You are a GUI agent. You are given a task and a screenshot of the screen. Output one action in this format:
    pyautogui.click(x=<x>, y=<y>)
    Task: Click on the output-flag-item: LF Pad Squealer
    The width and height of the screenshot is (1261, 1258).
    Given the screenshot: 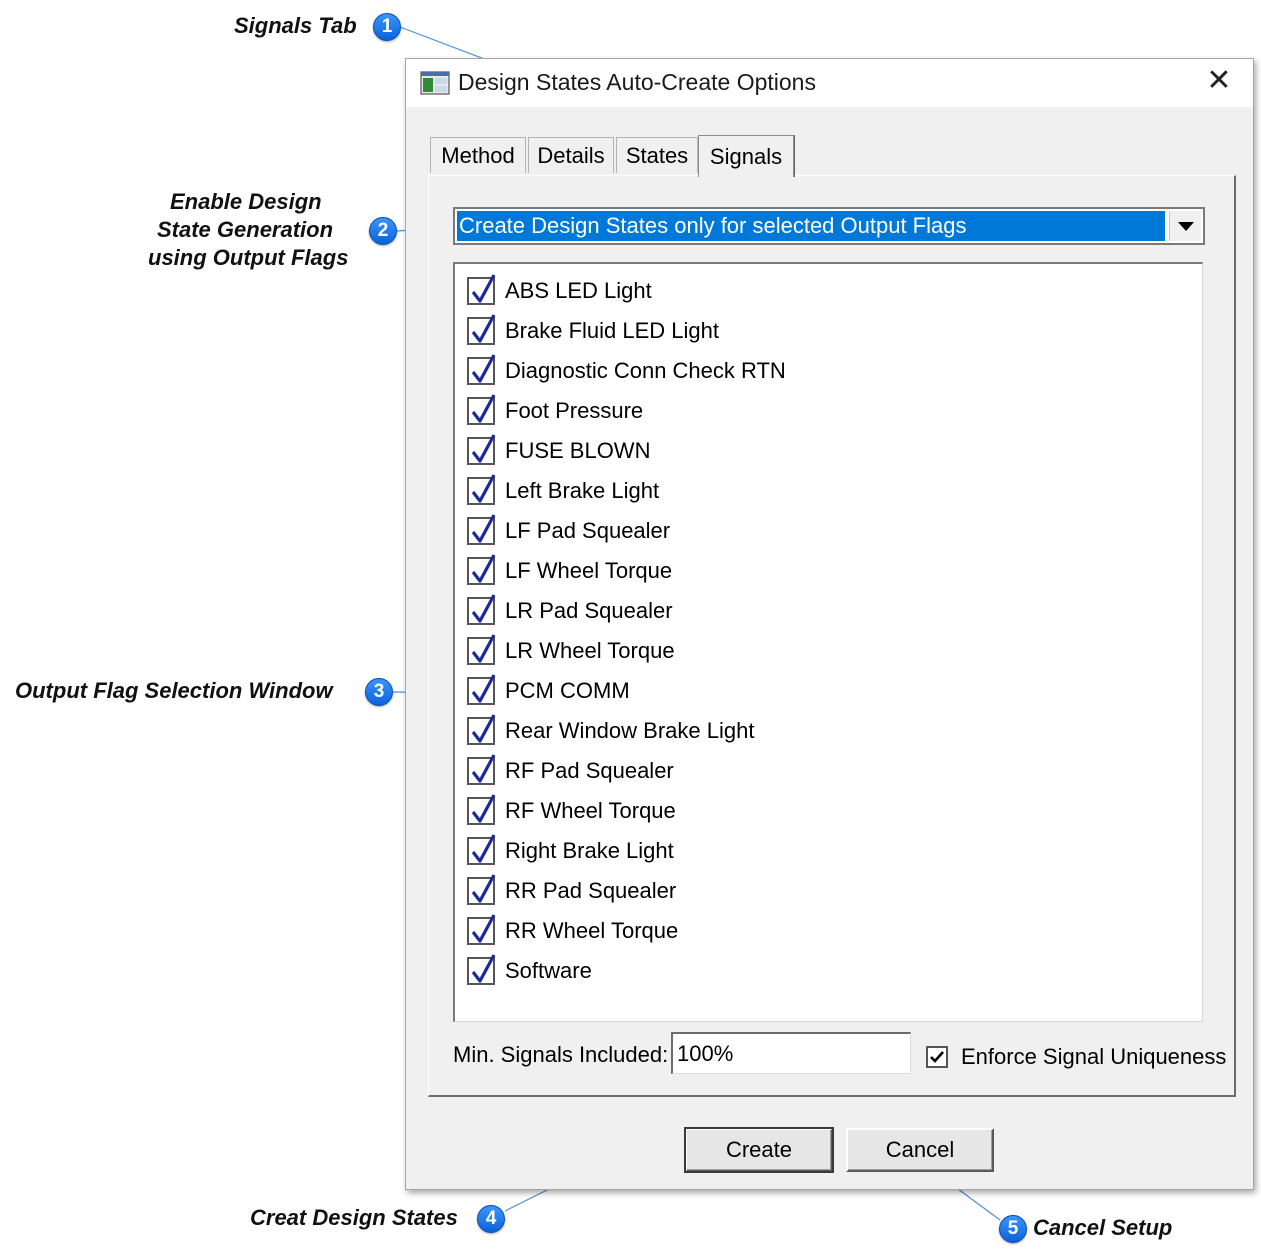 What is the action you would take?
    pyautogui.click(x=568, y=531)
    